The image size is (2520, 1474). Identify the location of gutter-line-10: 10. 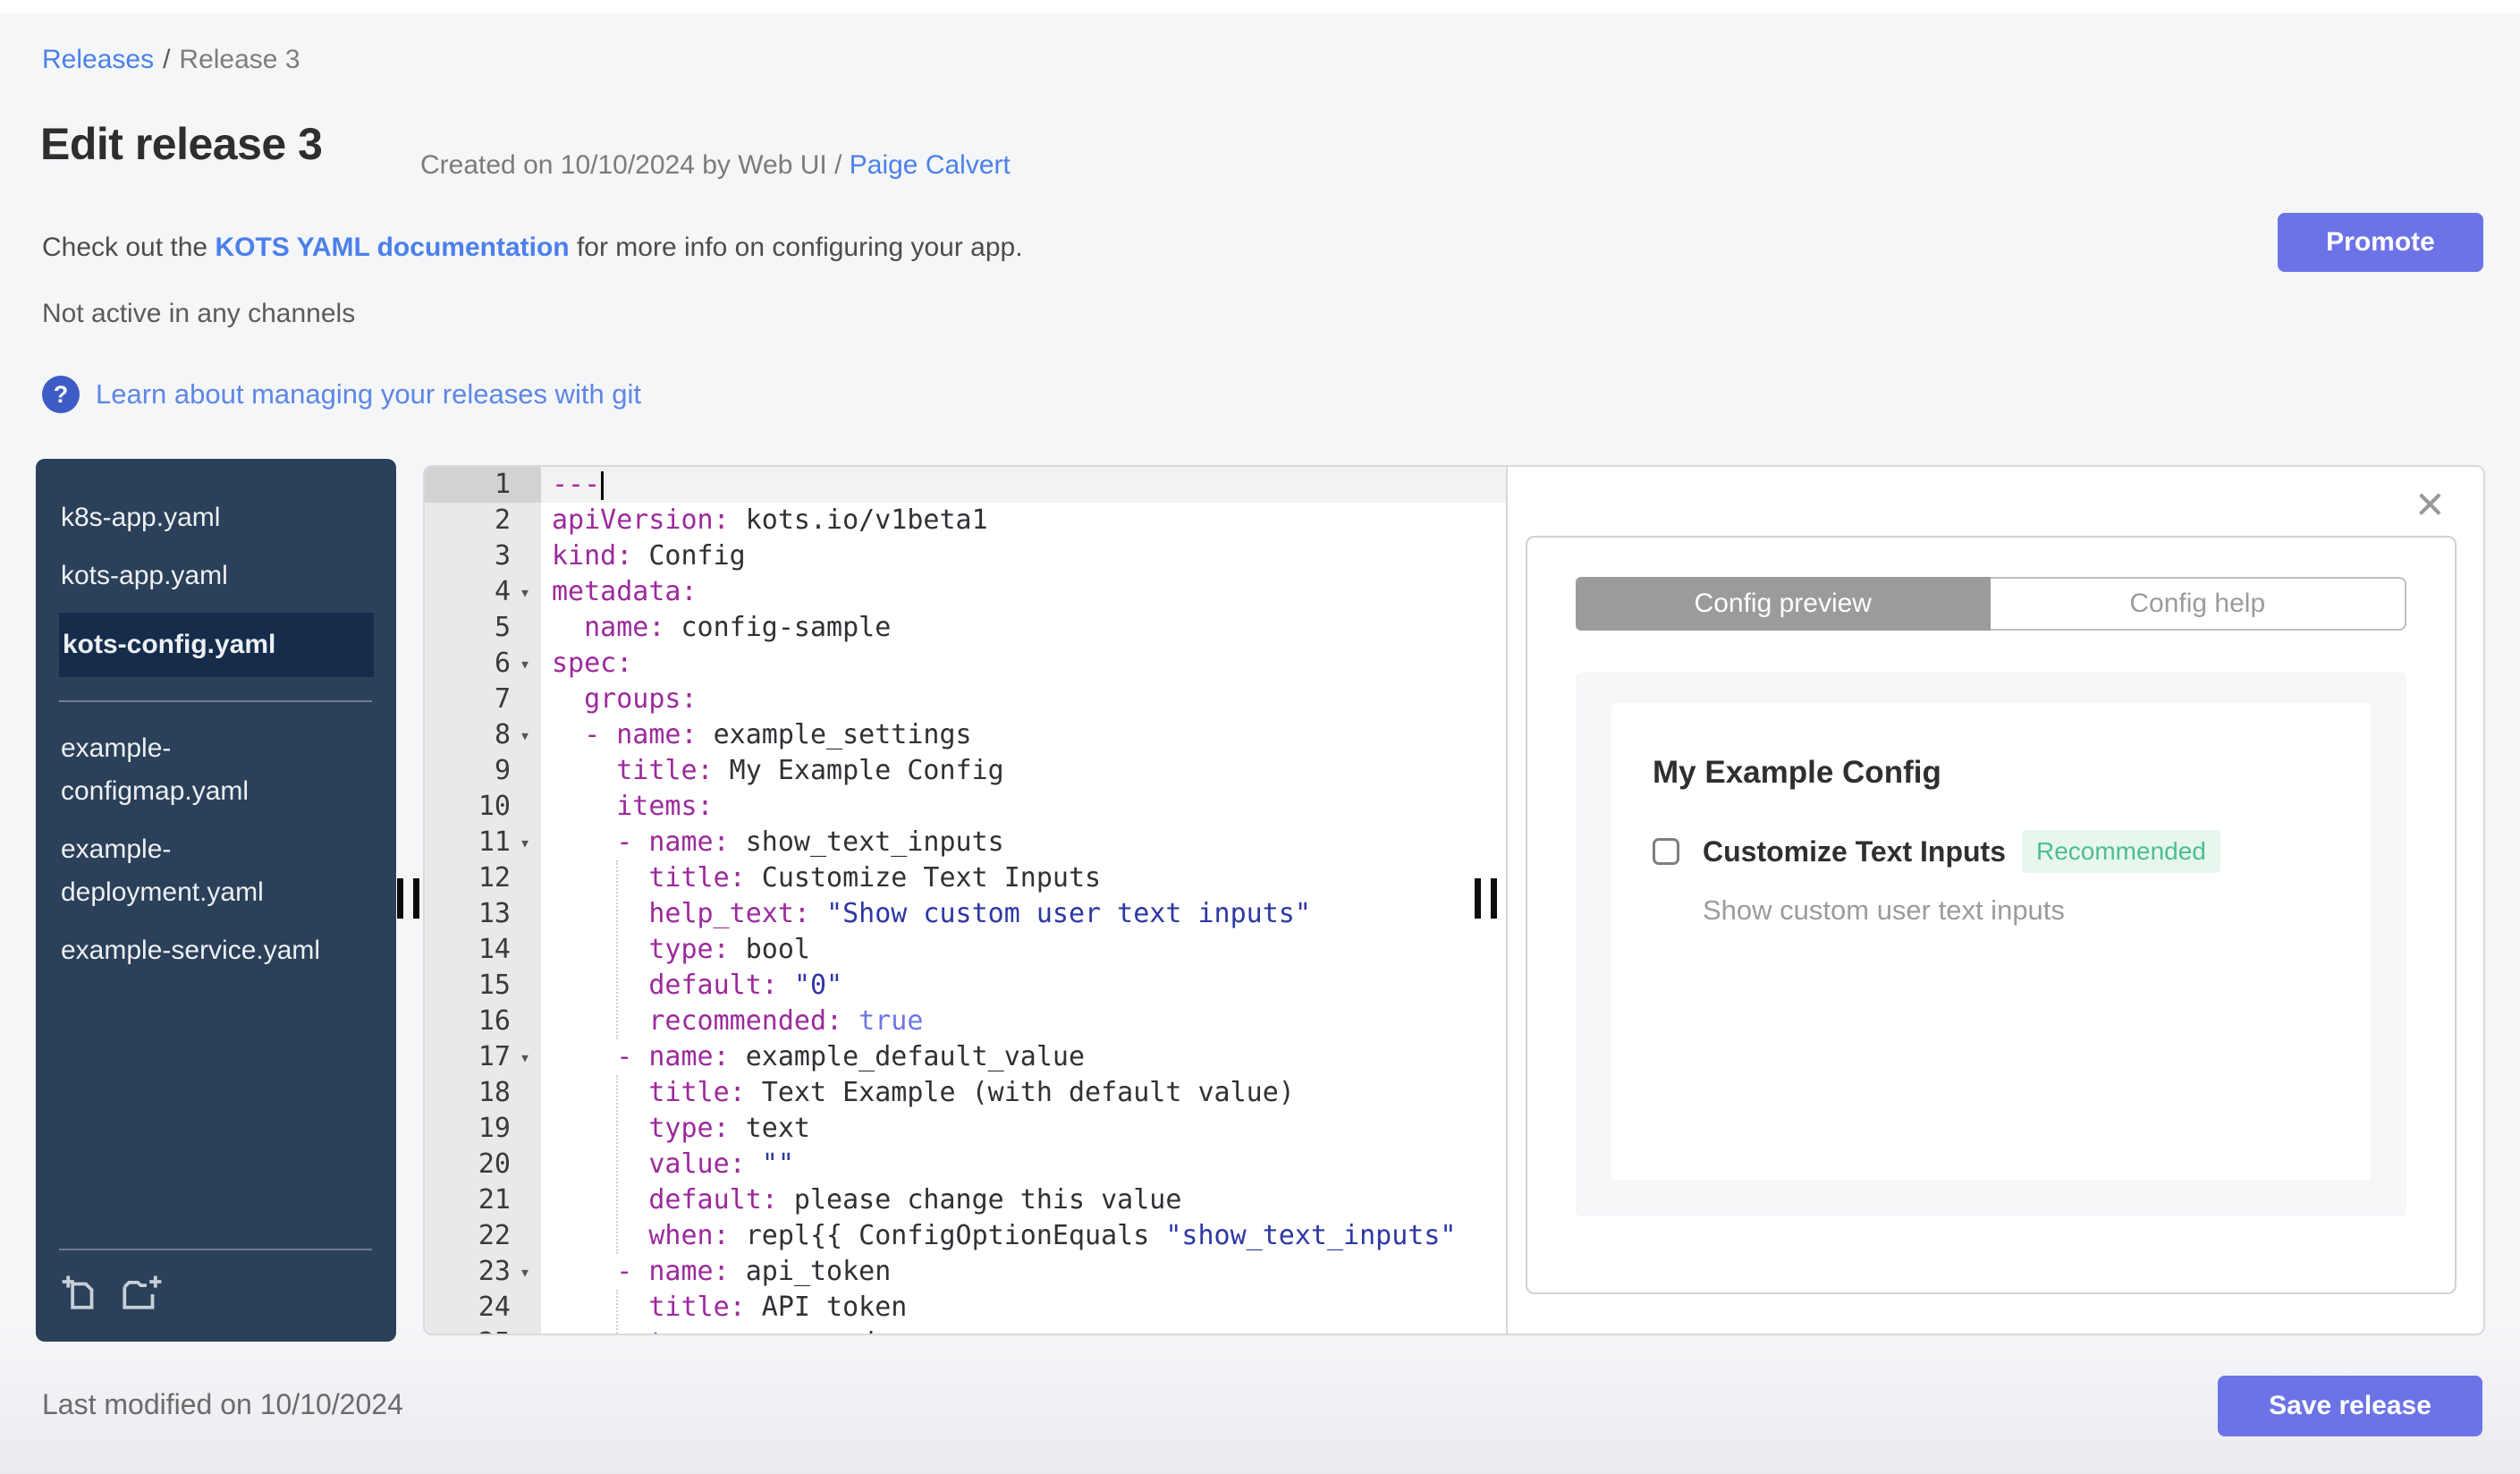
(483, 807).